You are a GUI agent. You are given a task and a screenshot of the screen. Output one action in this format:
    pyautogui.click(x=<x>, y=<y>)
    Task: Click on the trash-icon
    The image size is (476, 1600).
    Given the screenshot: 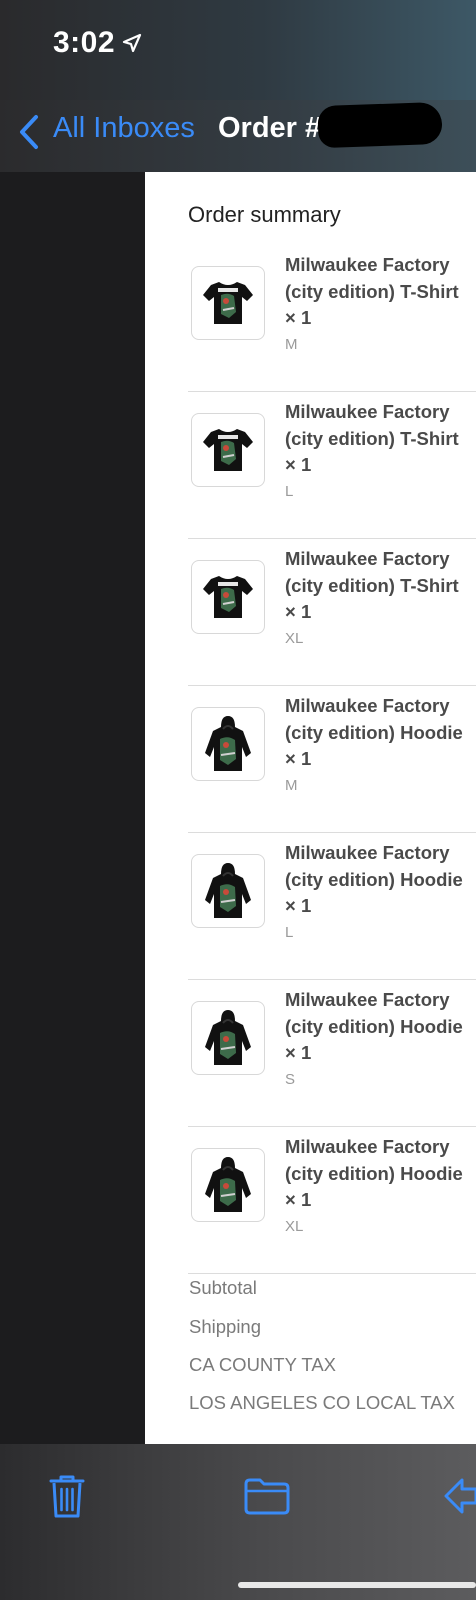 What is the action you would take?
    pyautogui.click(x=67, y=1496)
    